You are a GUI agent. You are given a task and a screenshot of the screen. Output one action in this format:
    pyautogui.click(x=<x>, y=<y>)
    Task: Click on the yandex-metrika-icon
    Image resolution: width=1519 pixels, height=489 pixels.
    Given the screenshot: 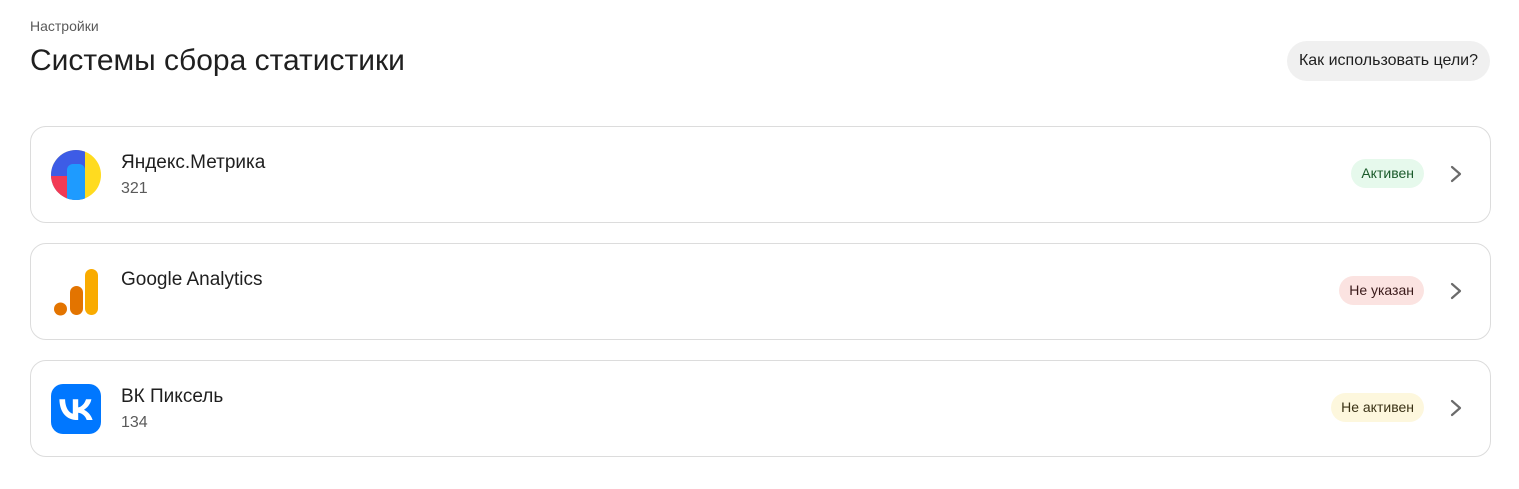 What is the action you would take?
    pyautogui.click(x=76, y=175)
    